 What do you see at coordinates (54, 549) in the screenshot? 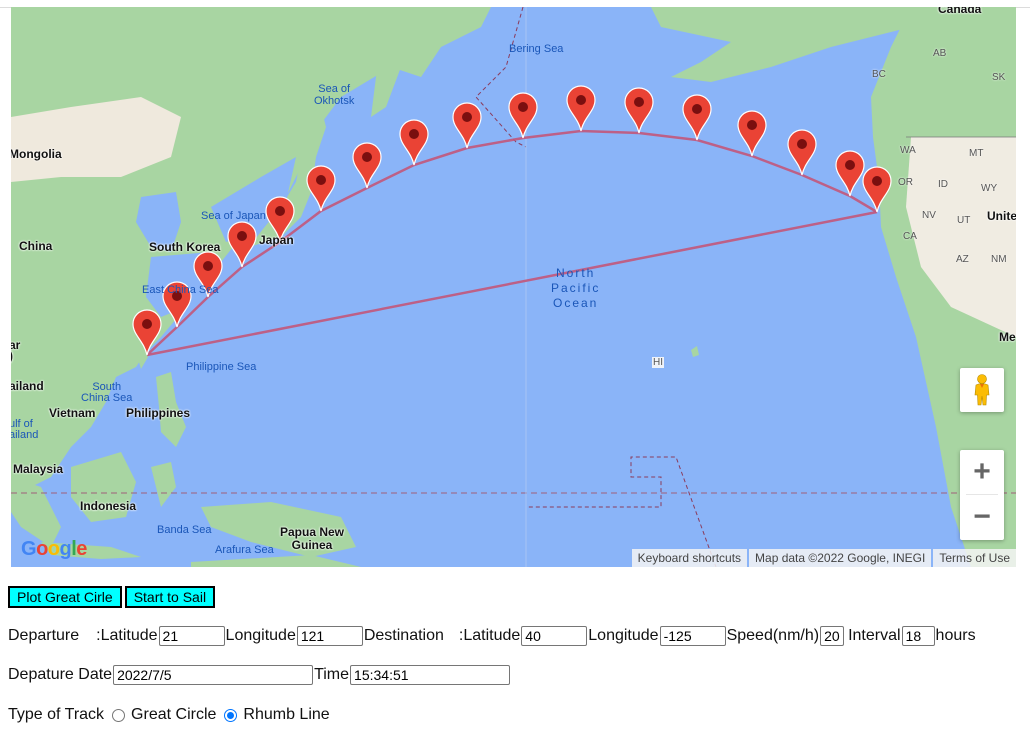
I see `google-logo: Google` at bounding box center [54, 549].